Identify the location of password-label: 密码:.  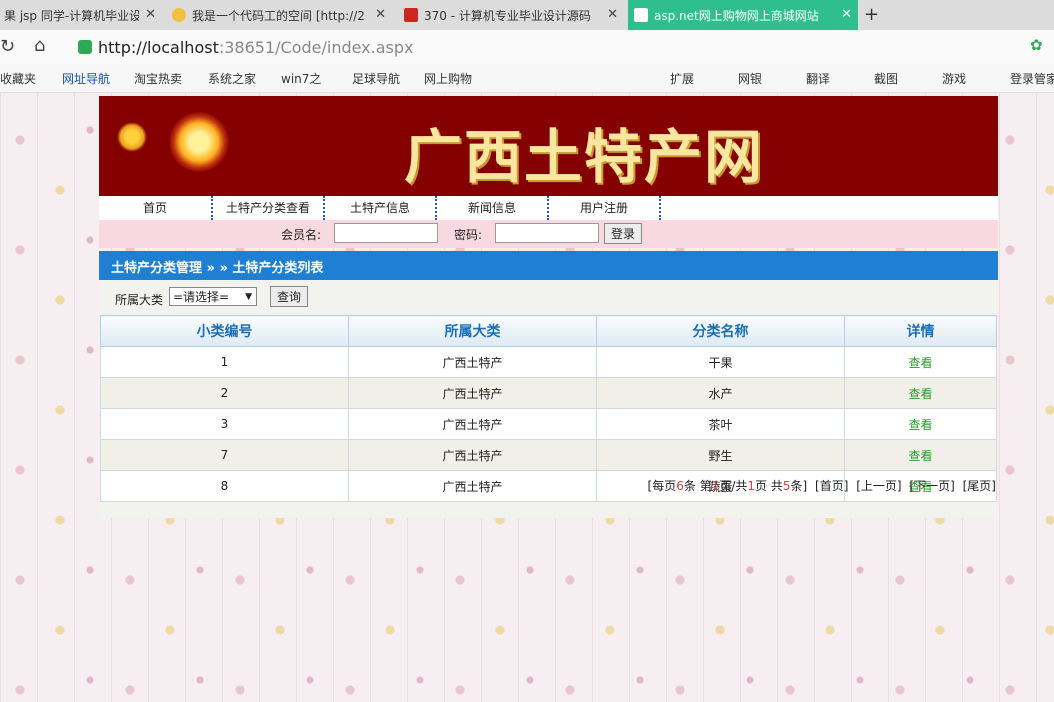
(468, 235).